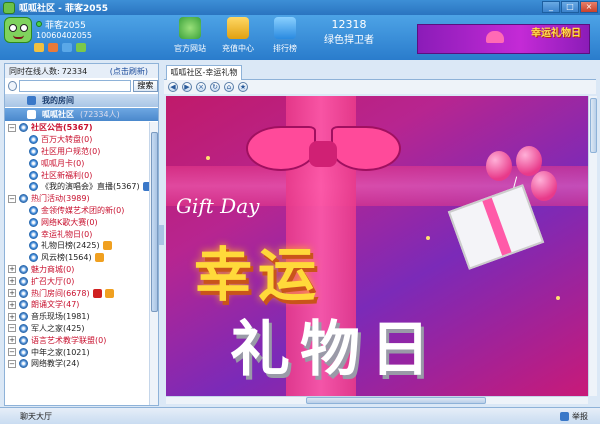  What do you see at coordinates (243, 87) in the screenshot?
I see `favorite-icon: ★` at bounding box center [243, 87].